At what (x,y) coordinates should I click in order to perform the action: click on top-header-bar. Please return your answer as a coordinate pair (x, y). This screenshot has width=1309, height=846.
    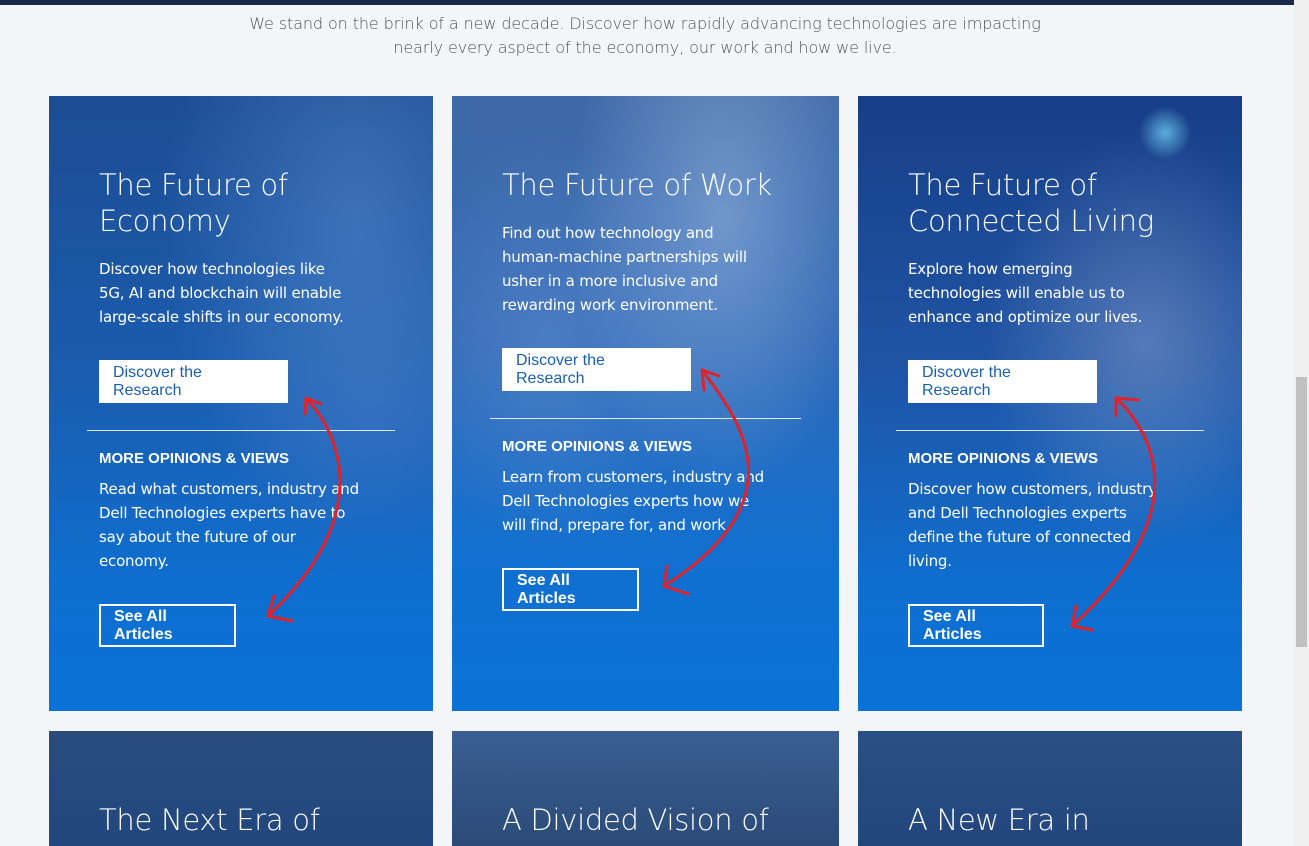
    Looking at the image, I should click on (647, 2).